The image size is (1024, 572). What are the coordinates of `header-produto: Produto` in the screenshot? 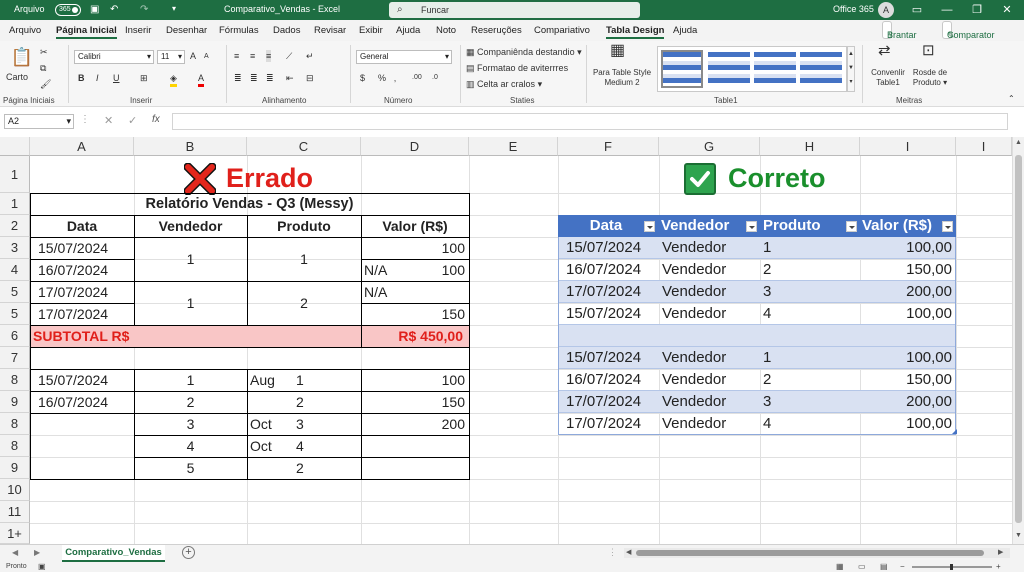 It's located at (304, 226).